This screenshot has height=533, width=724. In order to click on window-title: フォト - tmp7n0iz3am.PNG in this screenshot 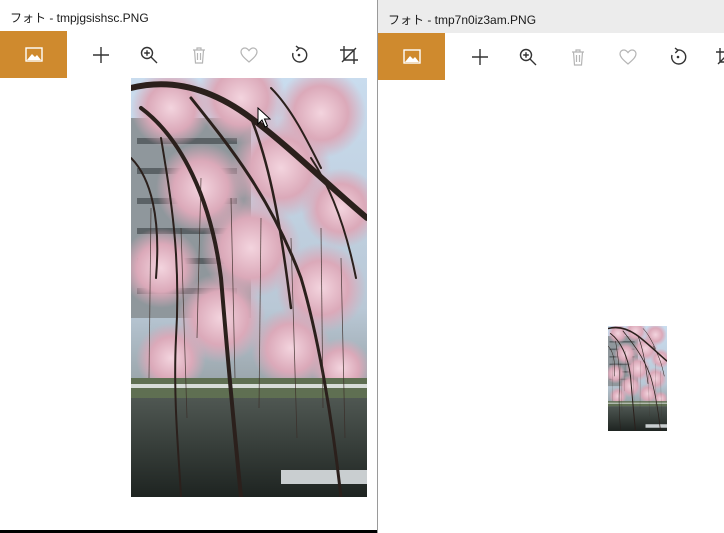, I will do `click(462, 20)`.